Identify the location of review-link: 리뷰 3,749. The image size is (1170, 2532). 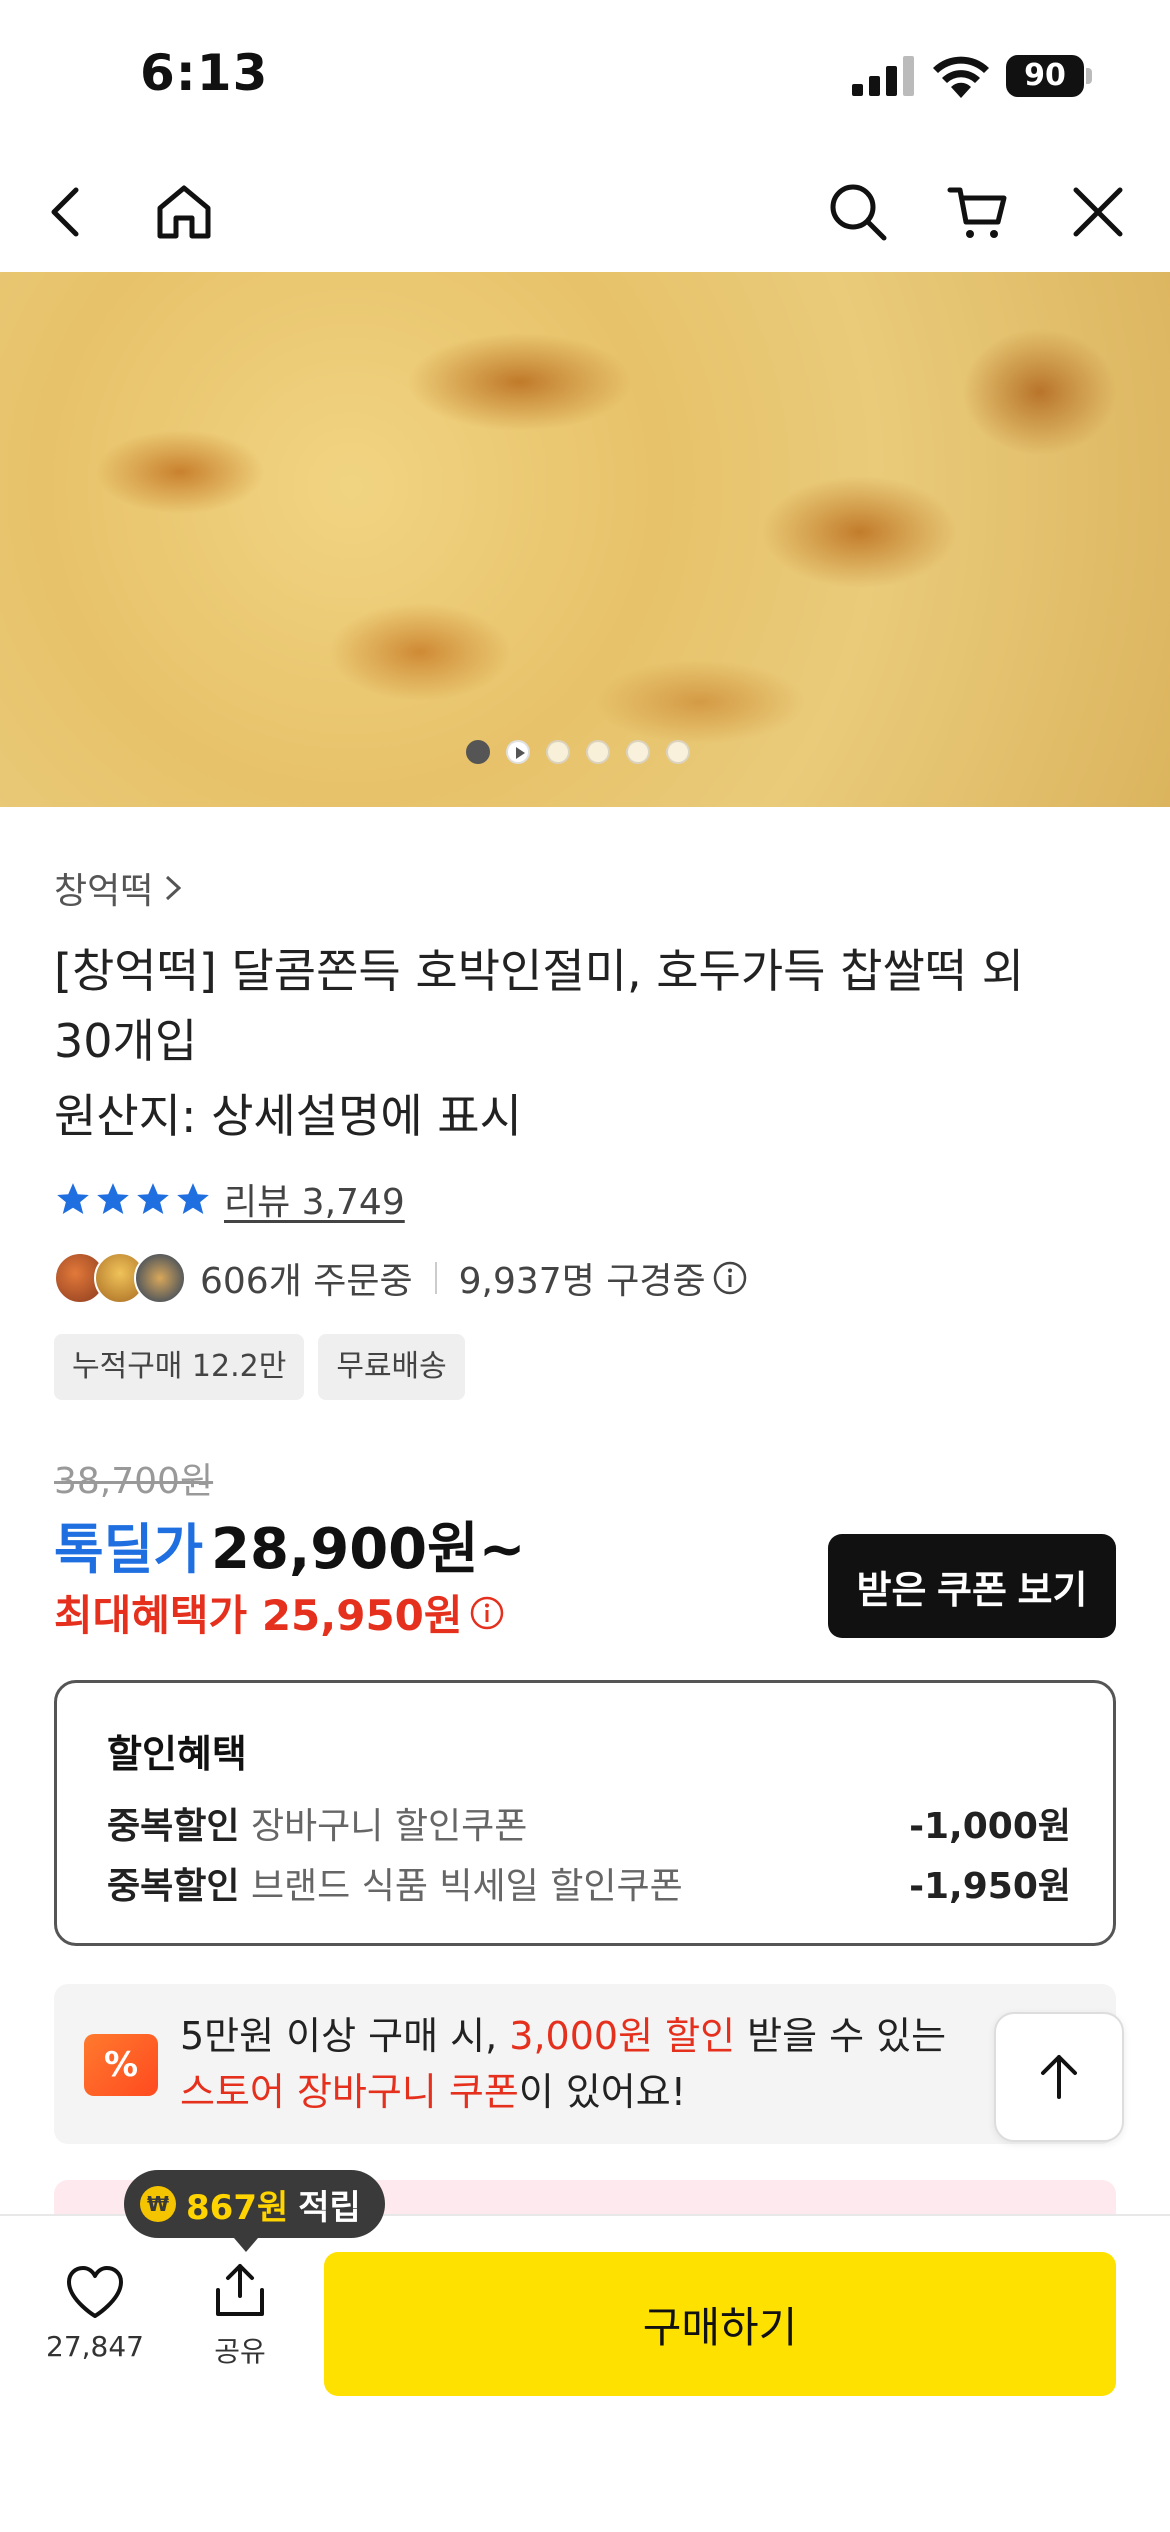
(314, 1199).